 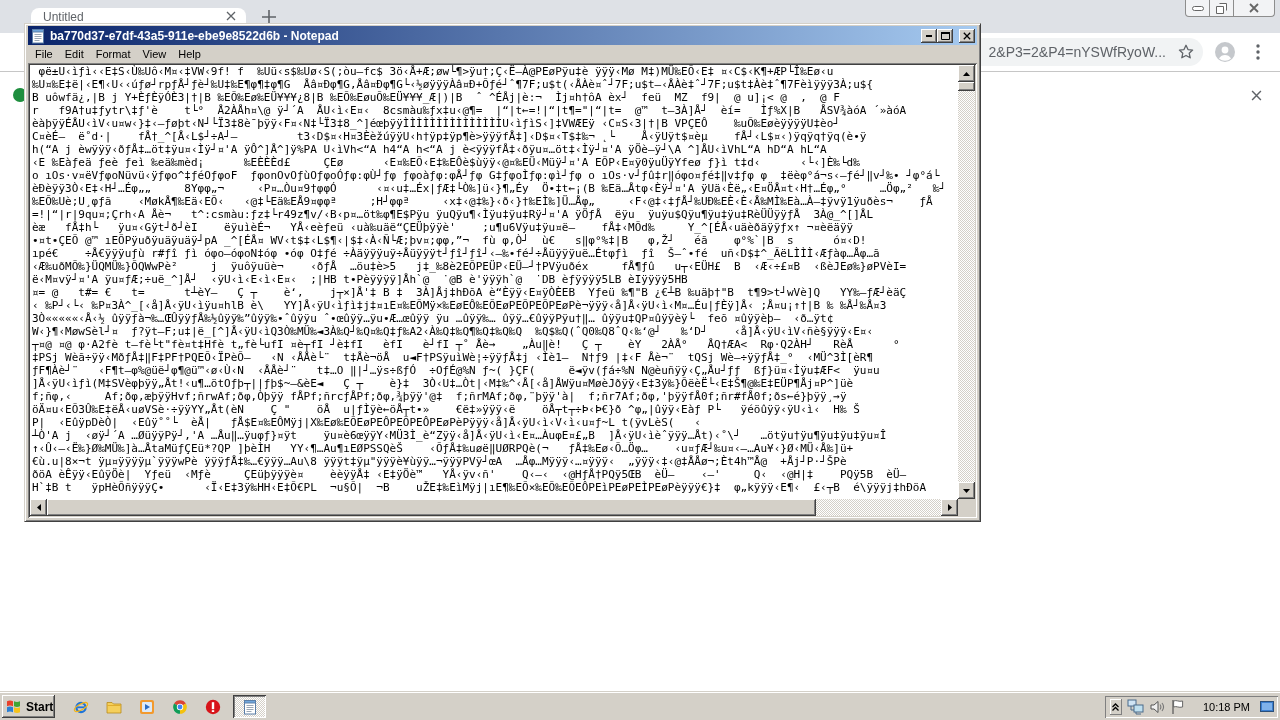 What do you see at coordinates (966, 282) in the screenshot?
I see `vertical-scrollbar` at bounding box center [966, 282].